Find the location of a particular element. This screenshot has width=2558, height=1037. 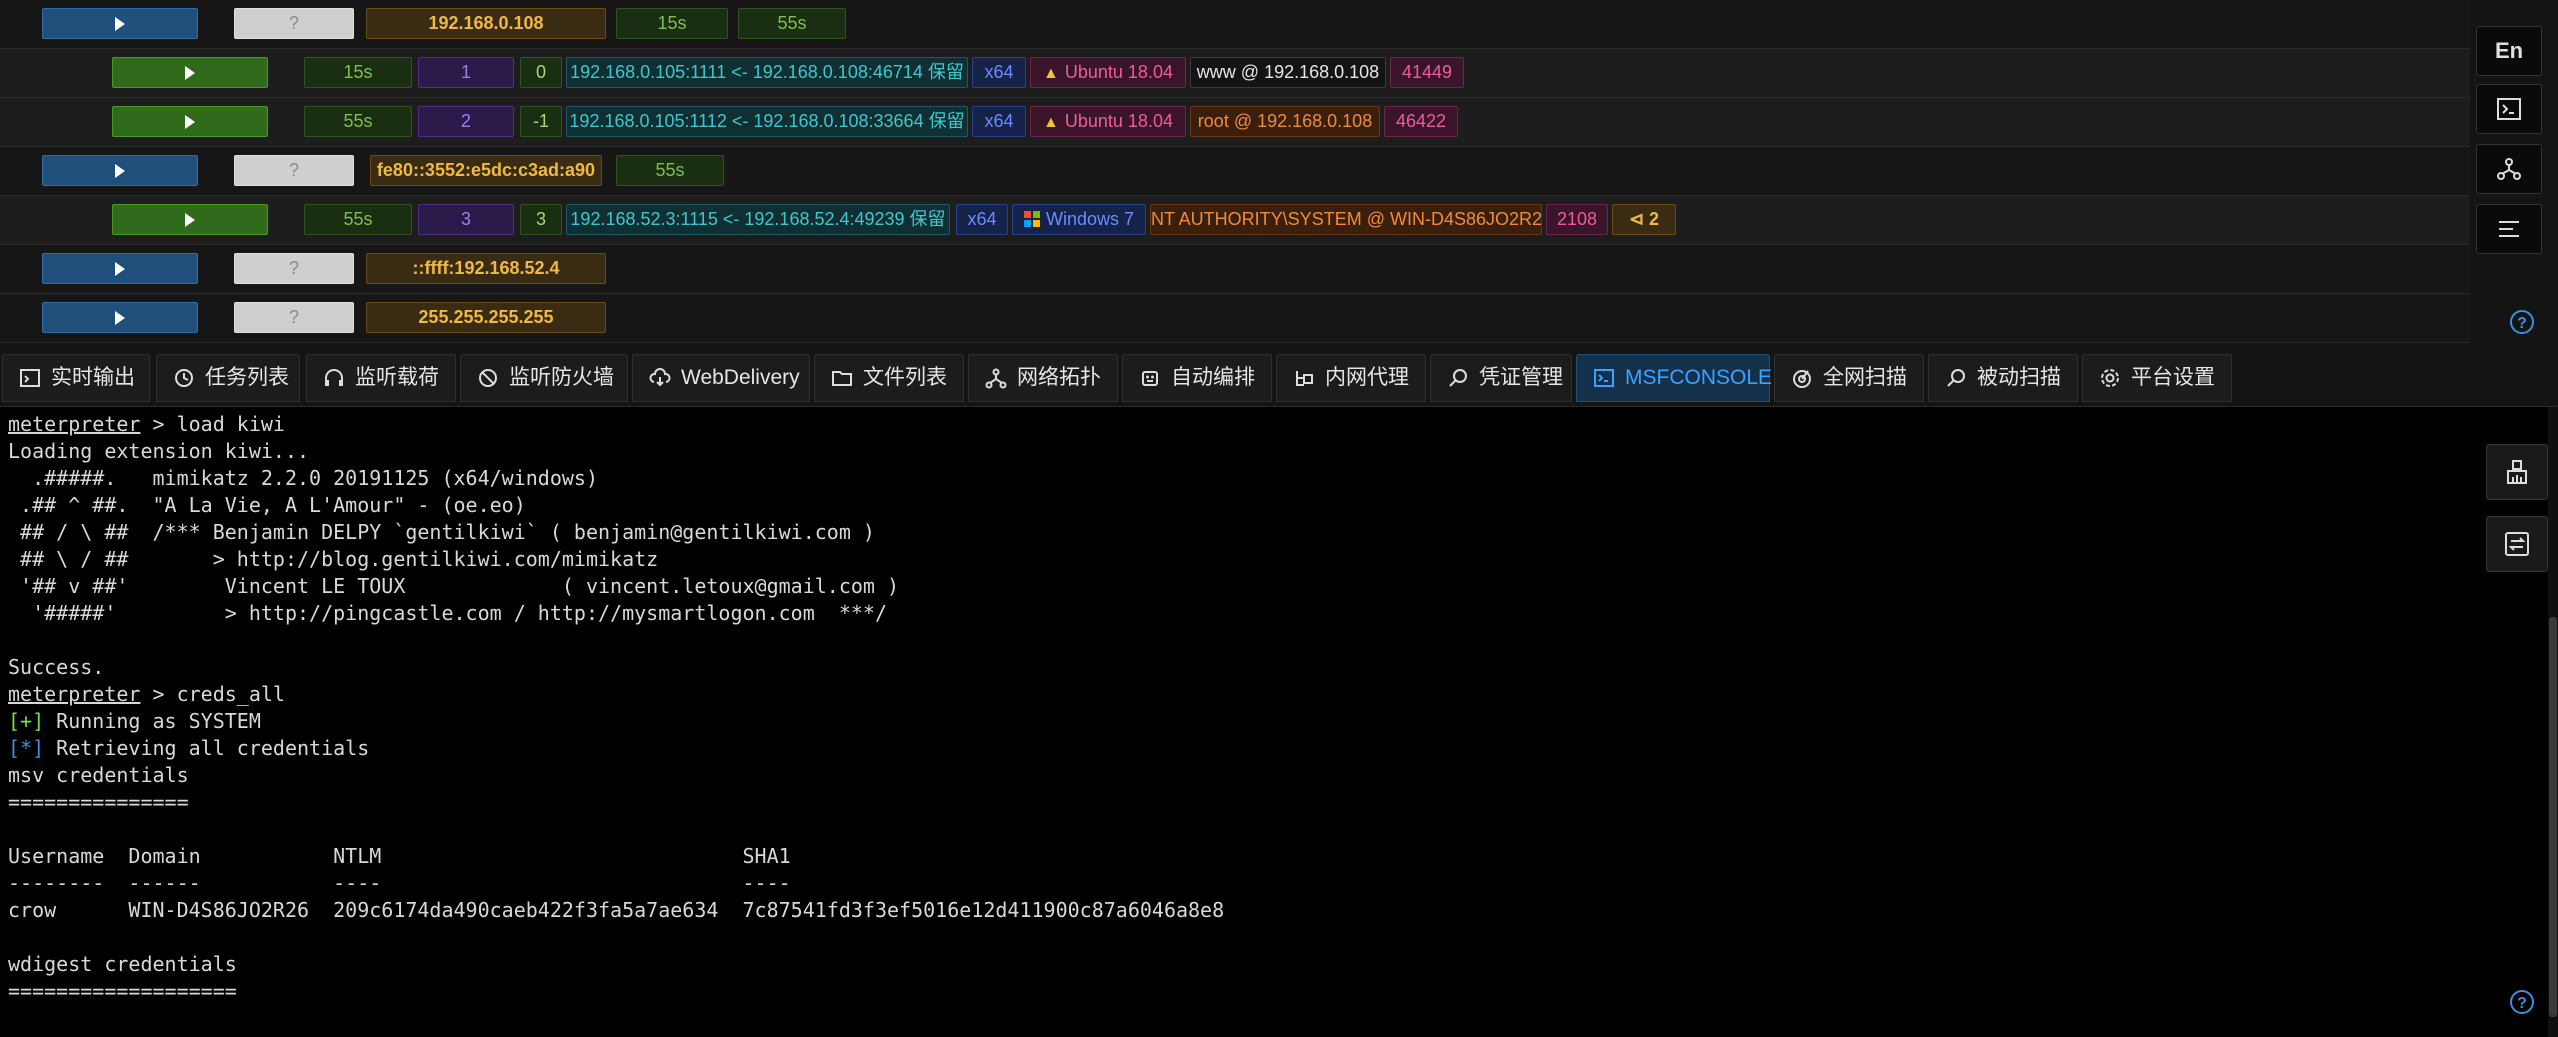

session-os: ▲ Ubuntu 18.04 is located at coordinates (1108, 121).